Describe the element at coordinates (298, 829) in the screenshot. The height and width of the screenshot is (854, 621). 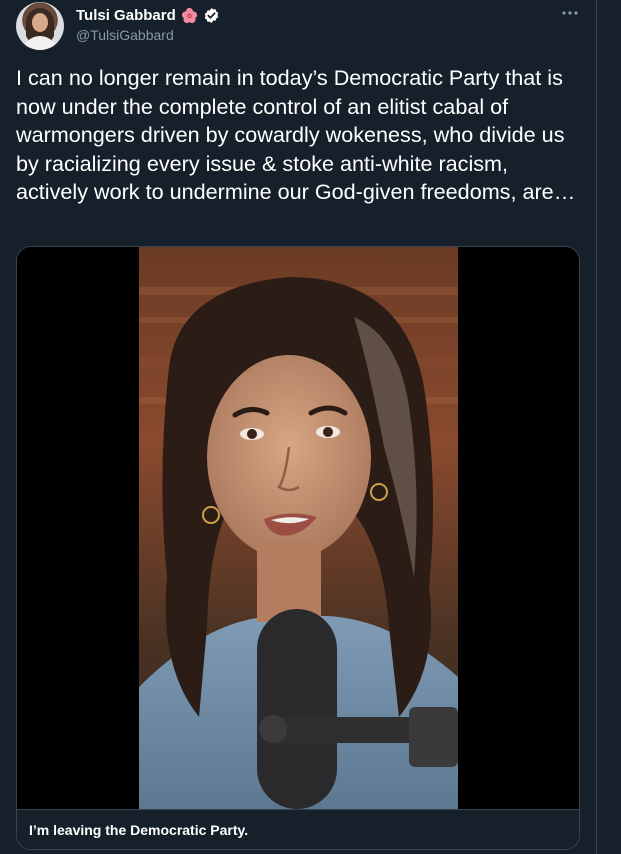
I see `media-caption-bar: I’m leaving the Democratic Party.` at that location.